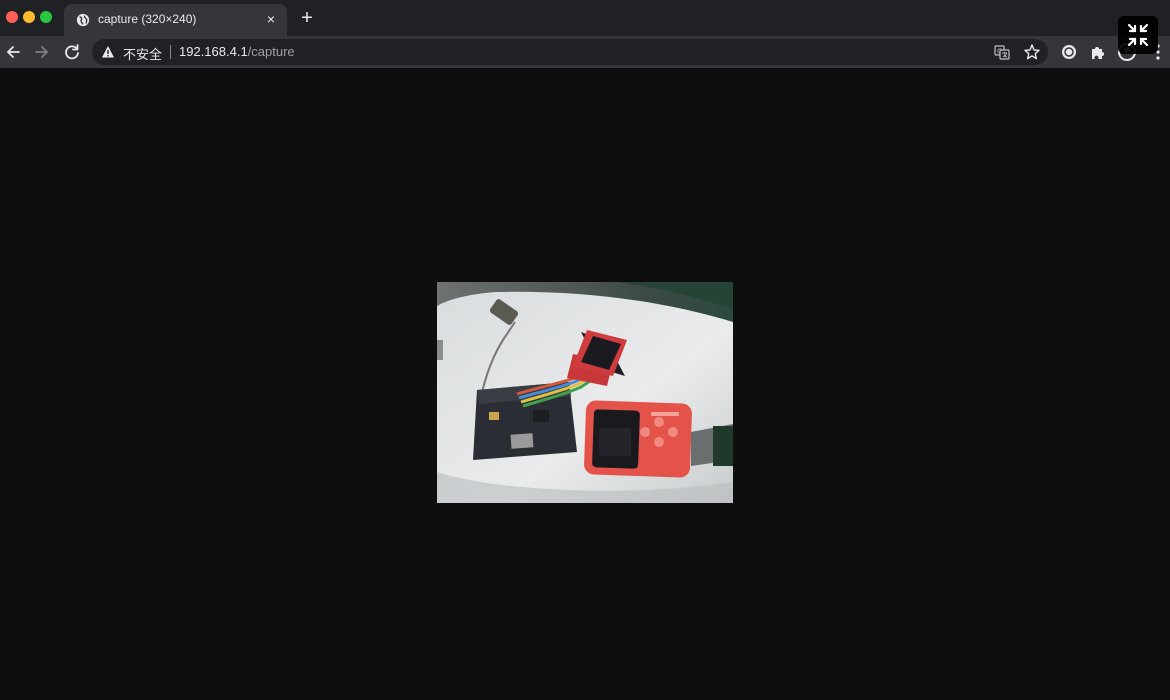  Describe the element at coordinates (142, 53) in the screenshot. I see `security-status-label: 不安全` at that location.